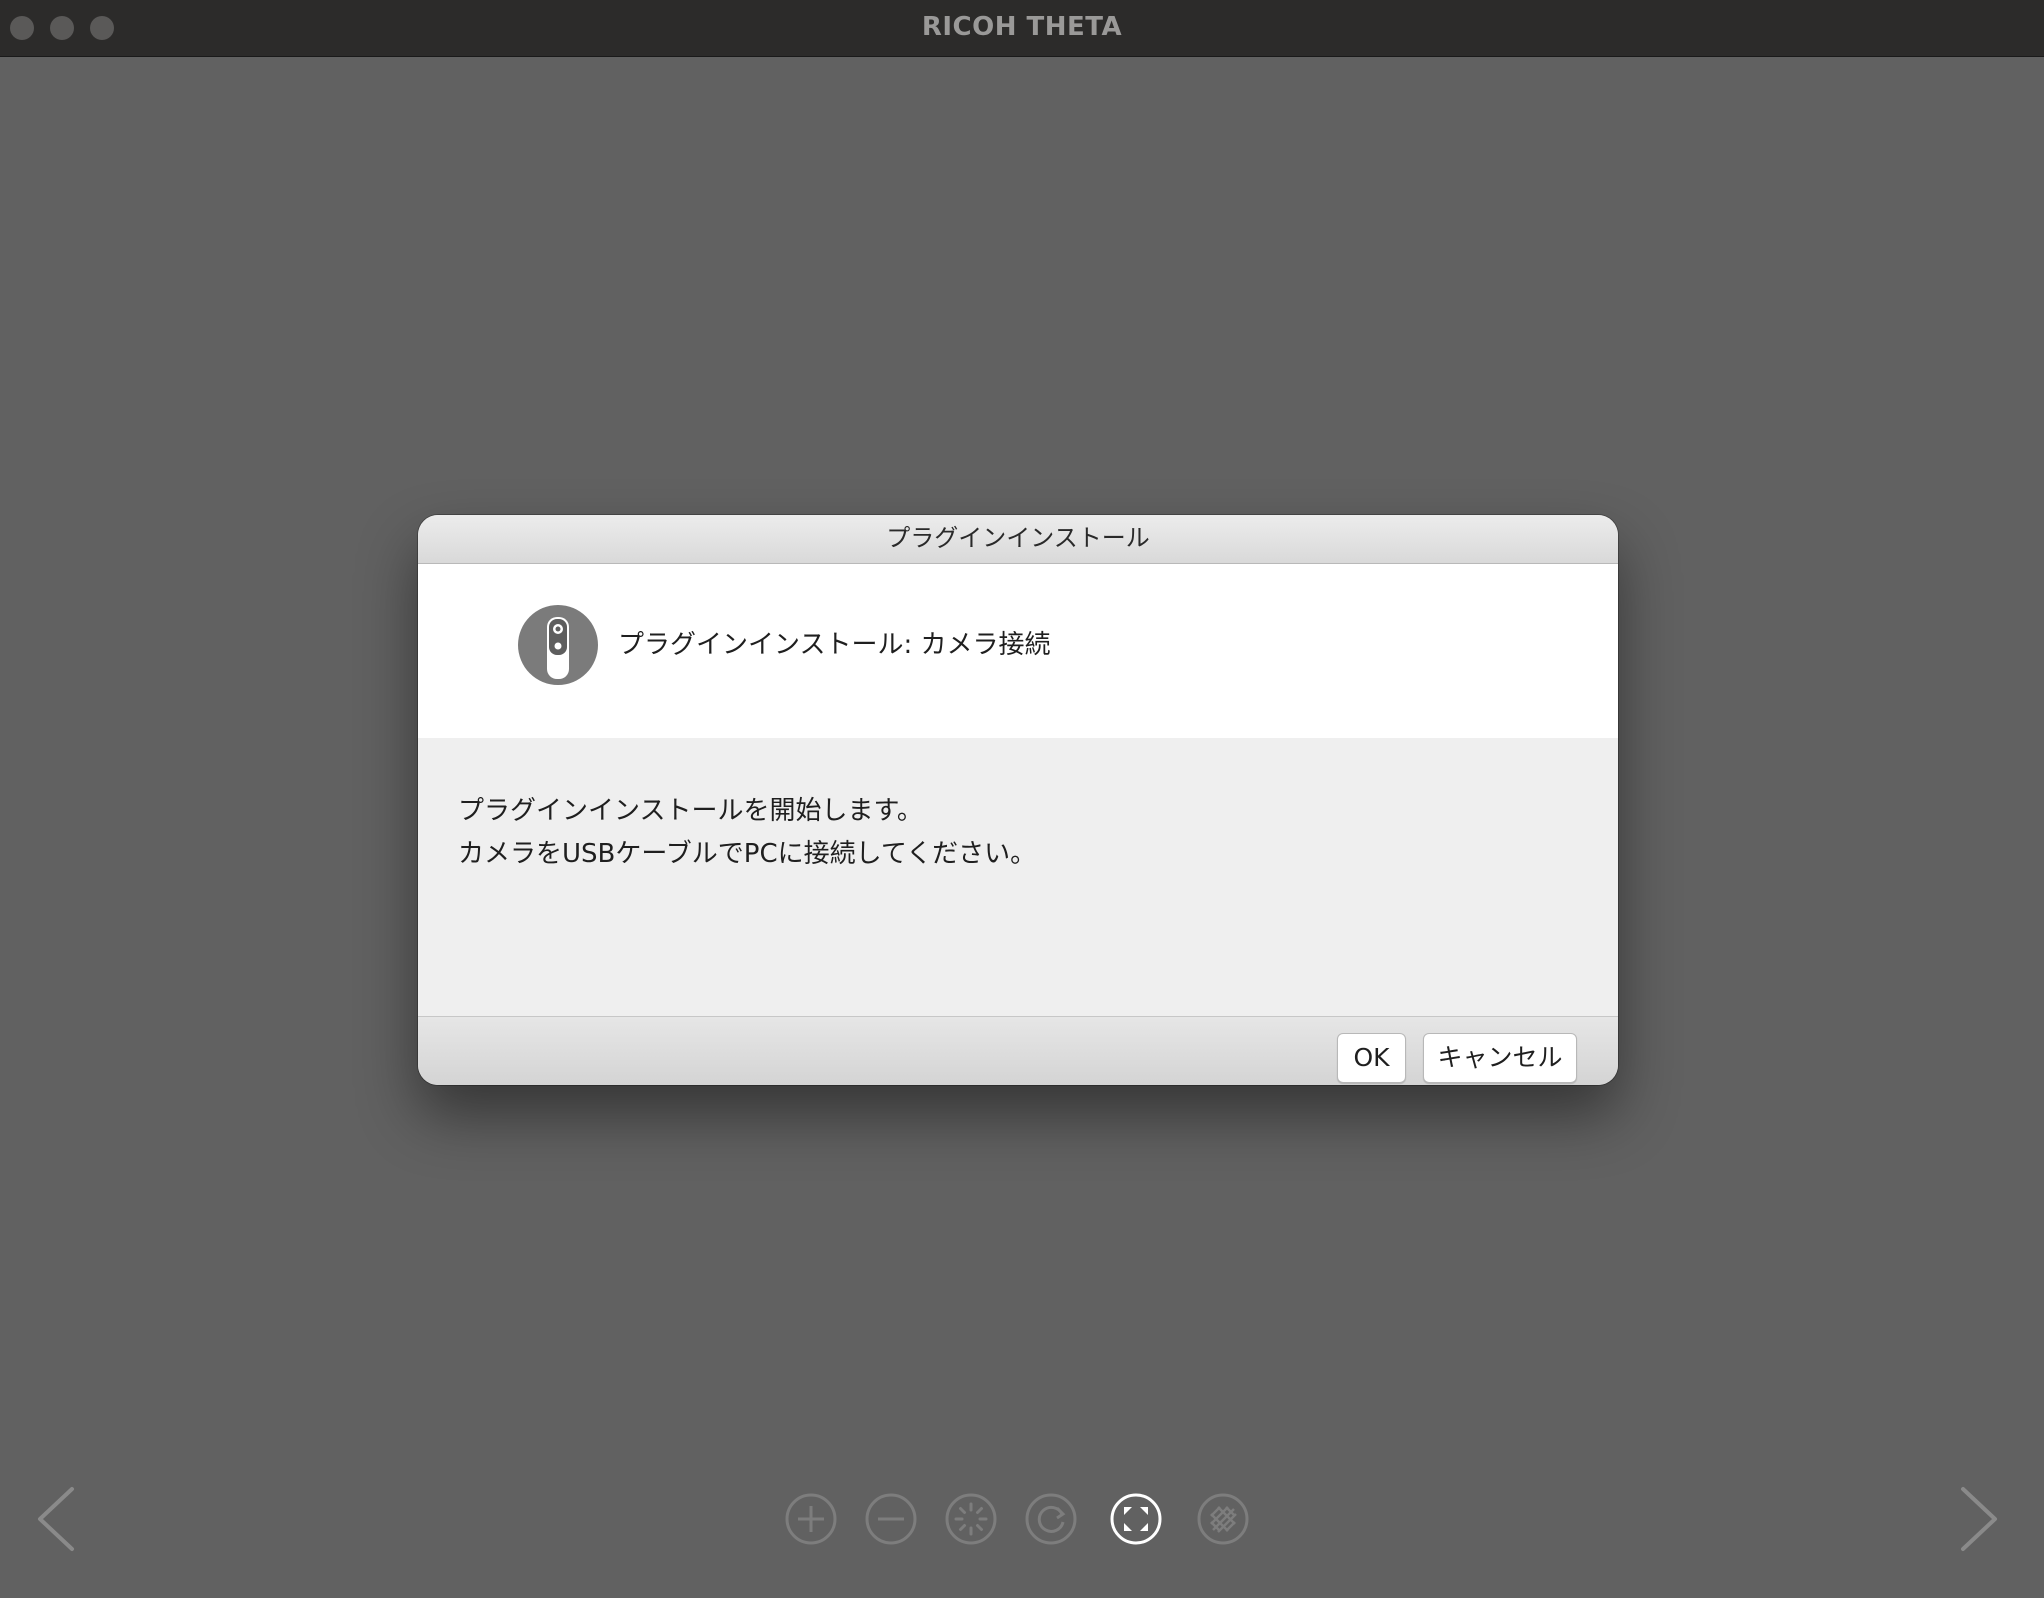 The width and height of the screenshot is (2044, 1598). What do you see at coordinates (1223, 1519) in the screenshot?
I see `pattern-icon` at bounding box center [1223, 1519].